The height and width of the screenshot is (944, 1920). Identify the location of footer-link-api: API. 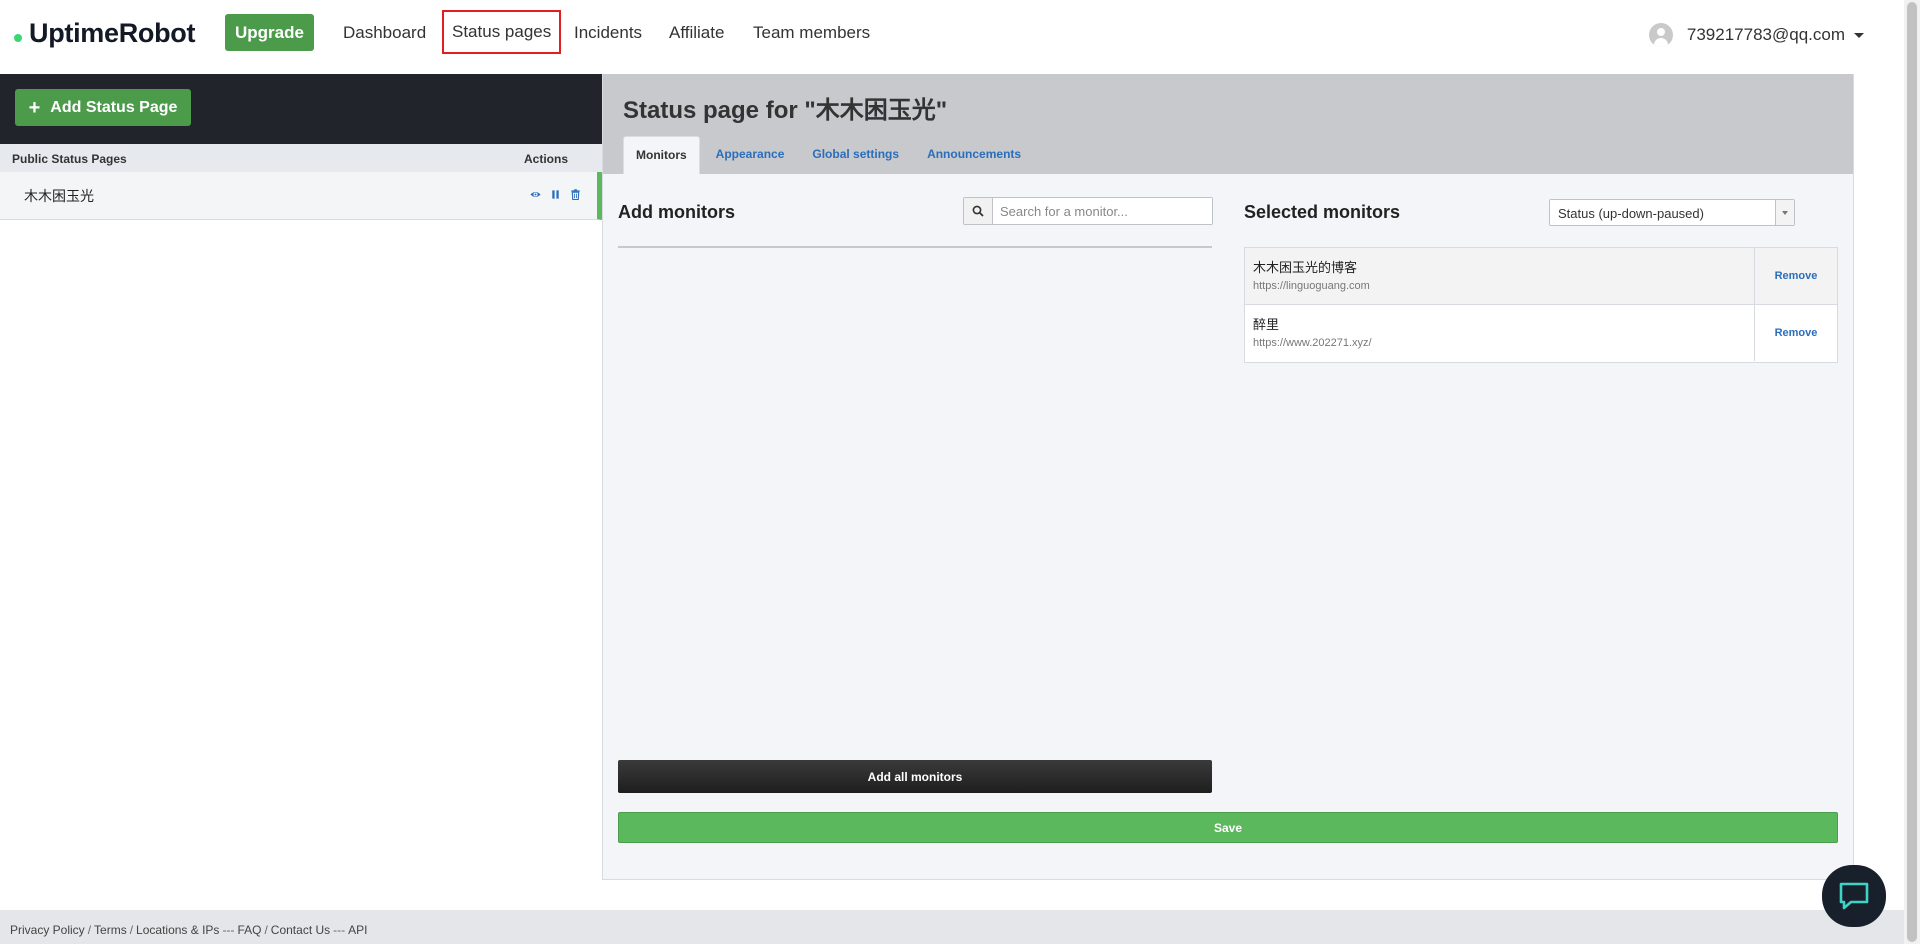
(357, 930).